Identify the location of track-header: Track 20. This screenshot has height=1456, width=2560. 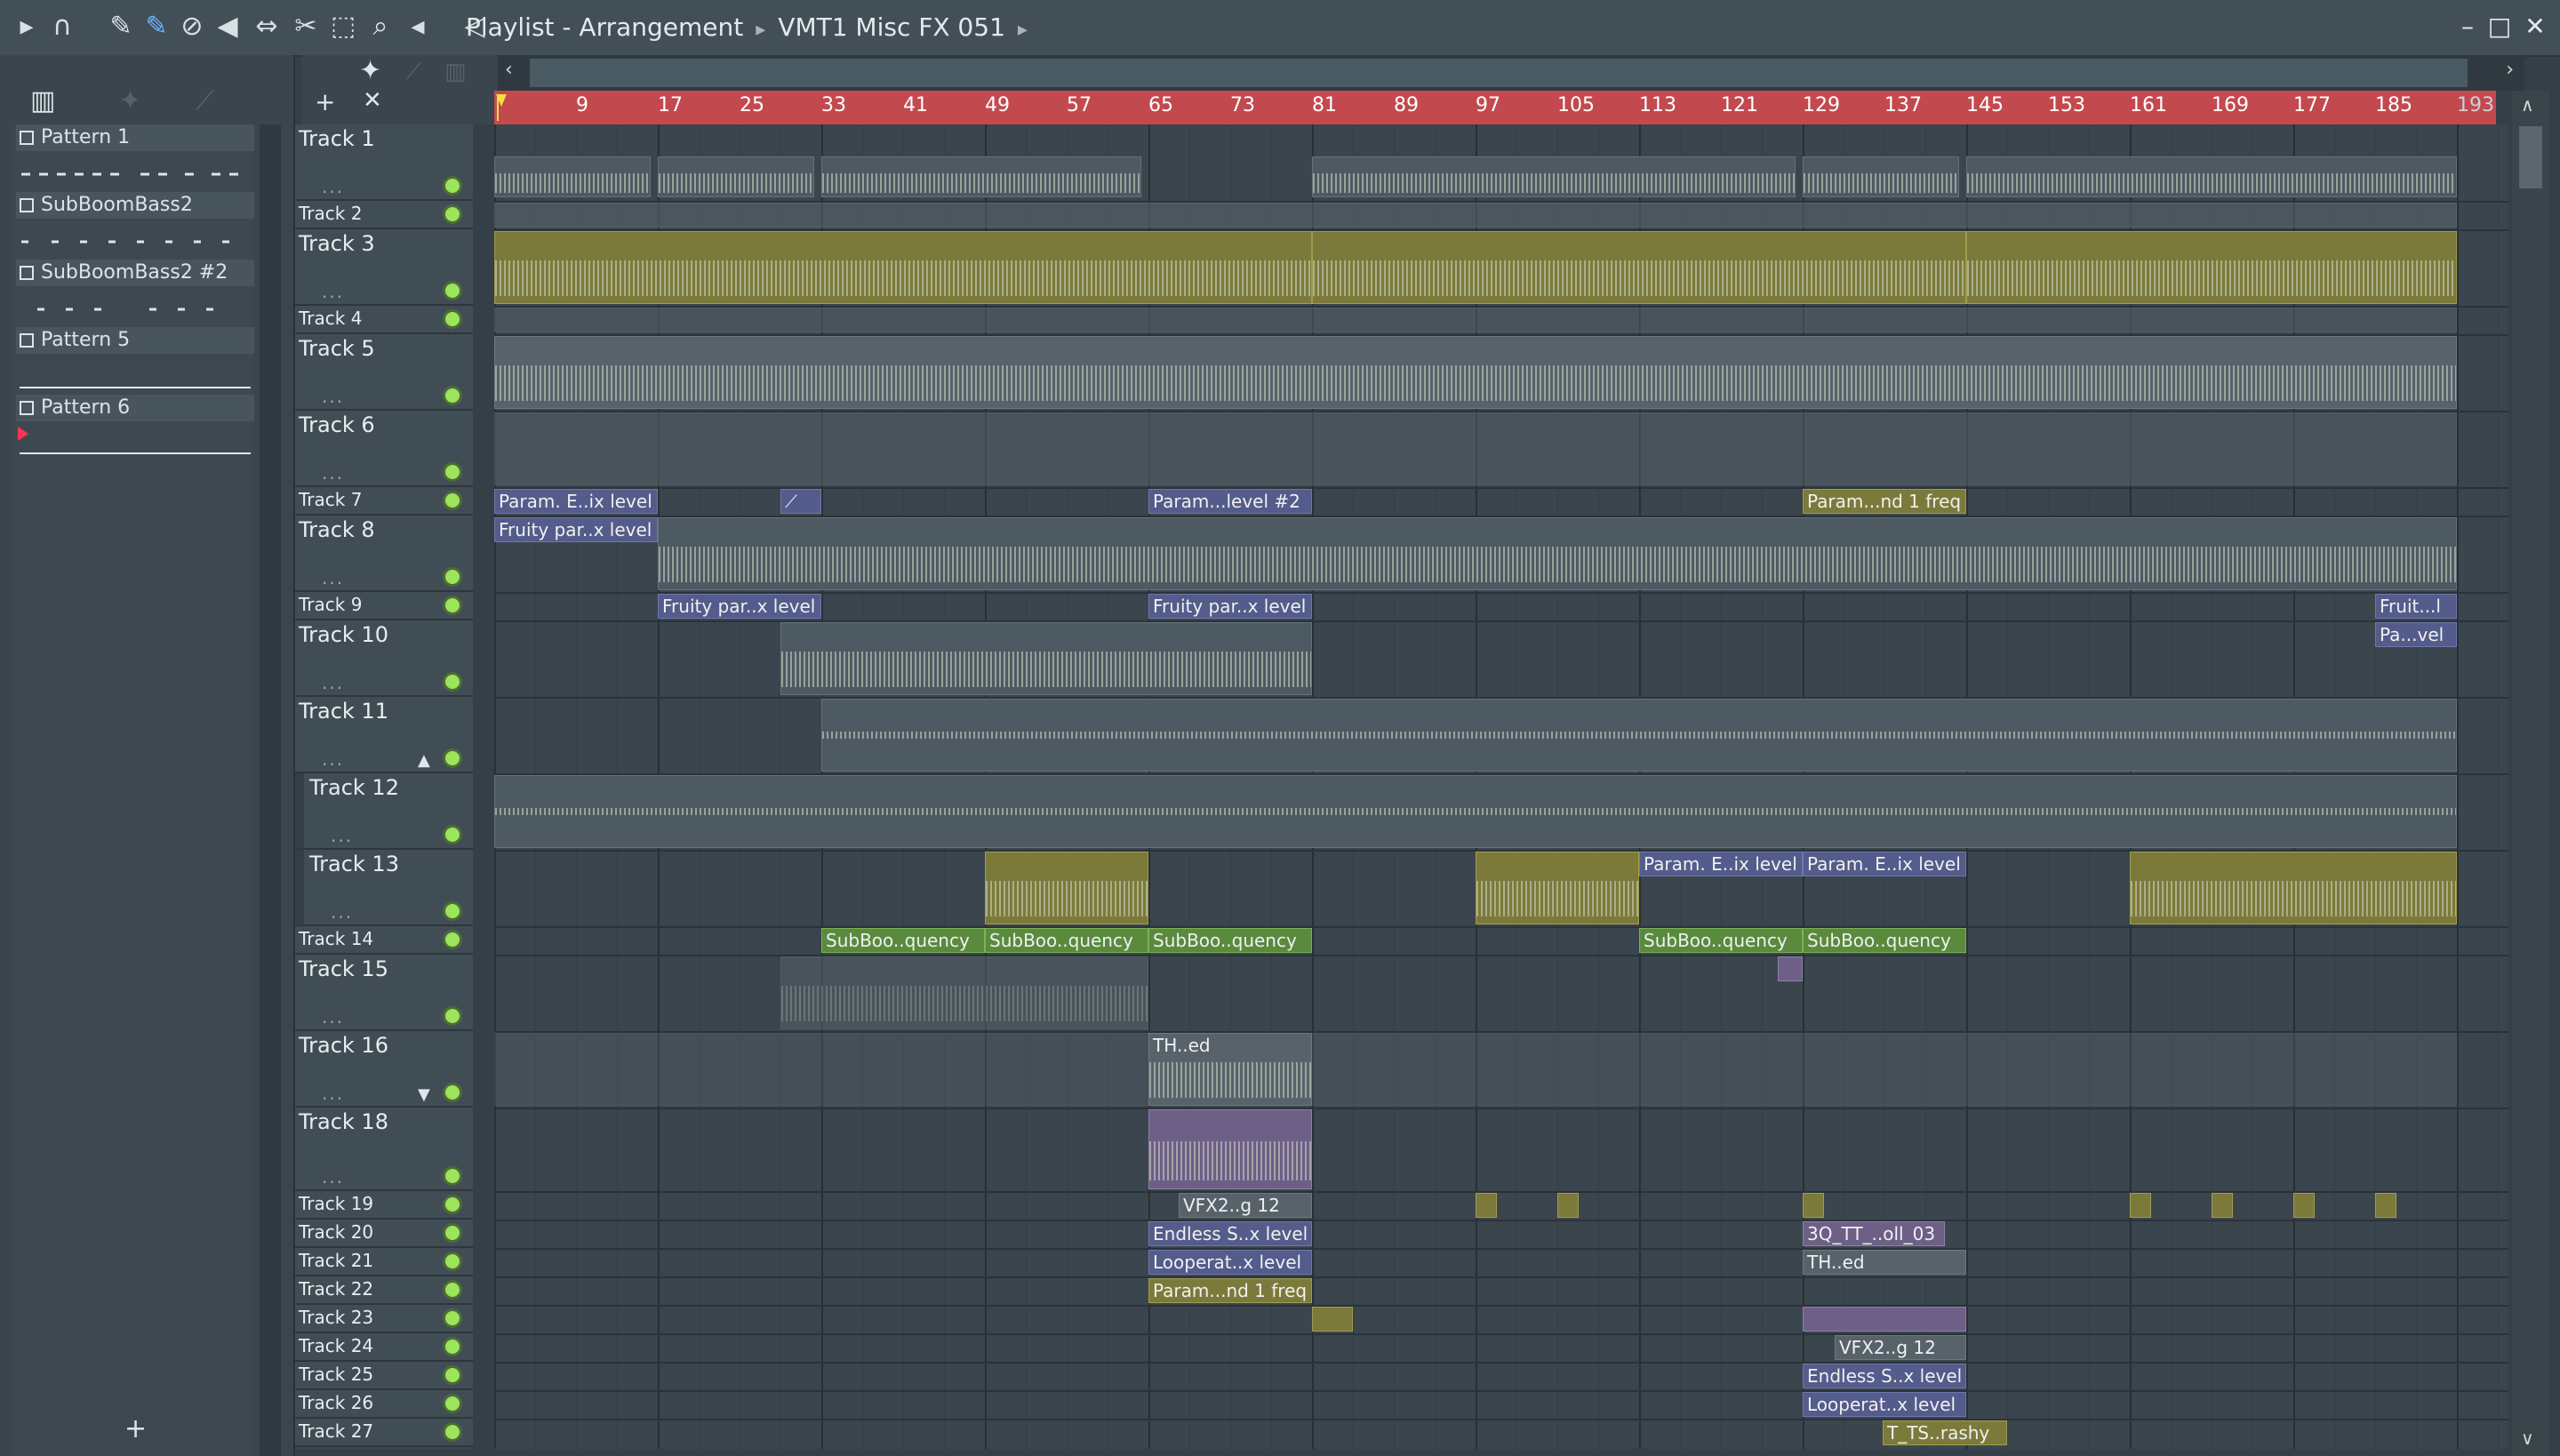
(384, 1234).